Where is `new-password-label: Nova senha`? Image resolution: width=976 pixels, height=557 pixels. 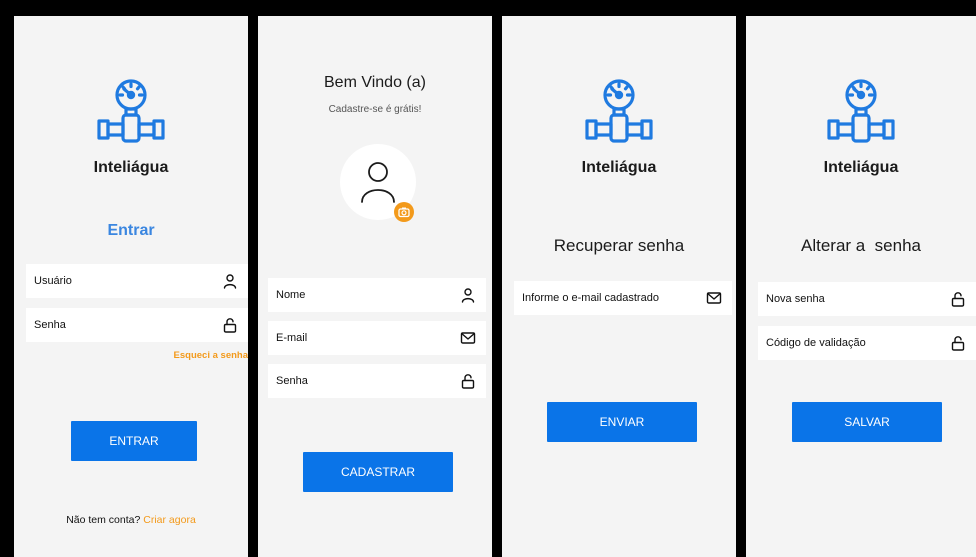
new-password-label: Nova senha is located at coordinates (795, 299).